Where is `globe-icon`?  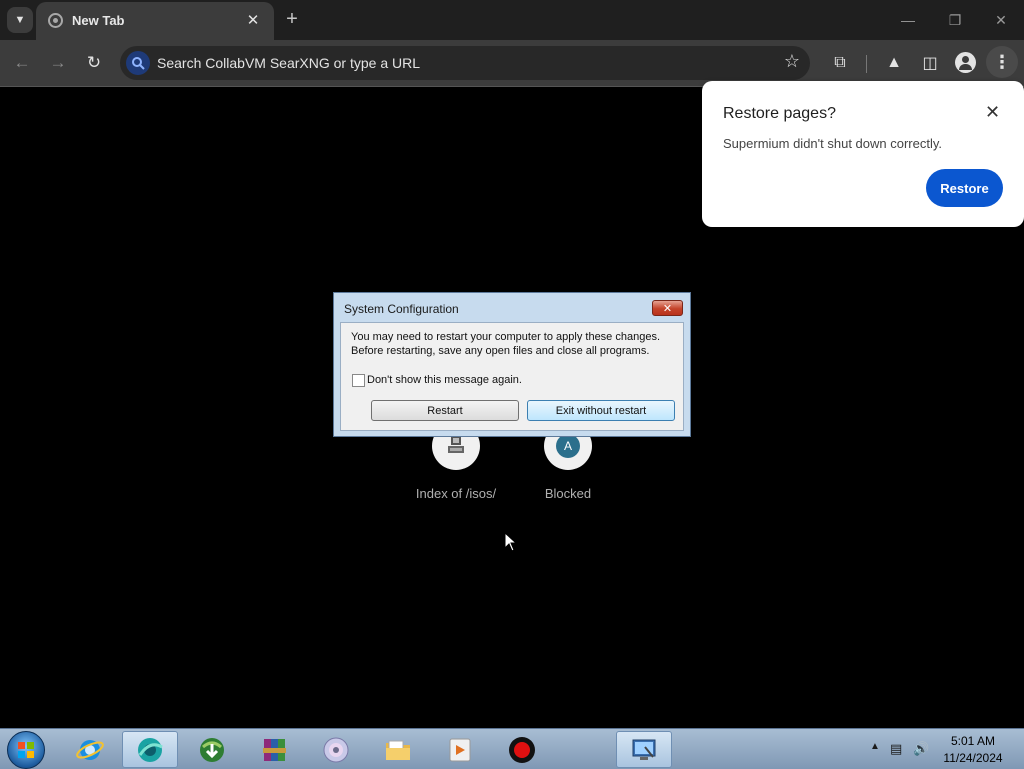 globe-icon is located at coordinates (55, 20).